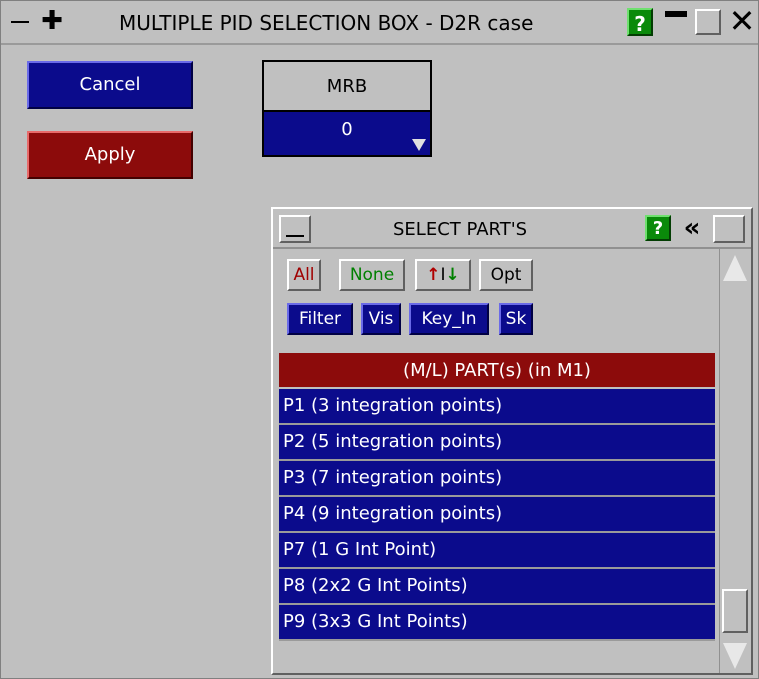  I want to click on sort-toggle-button: ↑I↓, so click(443, 275).